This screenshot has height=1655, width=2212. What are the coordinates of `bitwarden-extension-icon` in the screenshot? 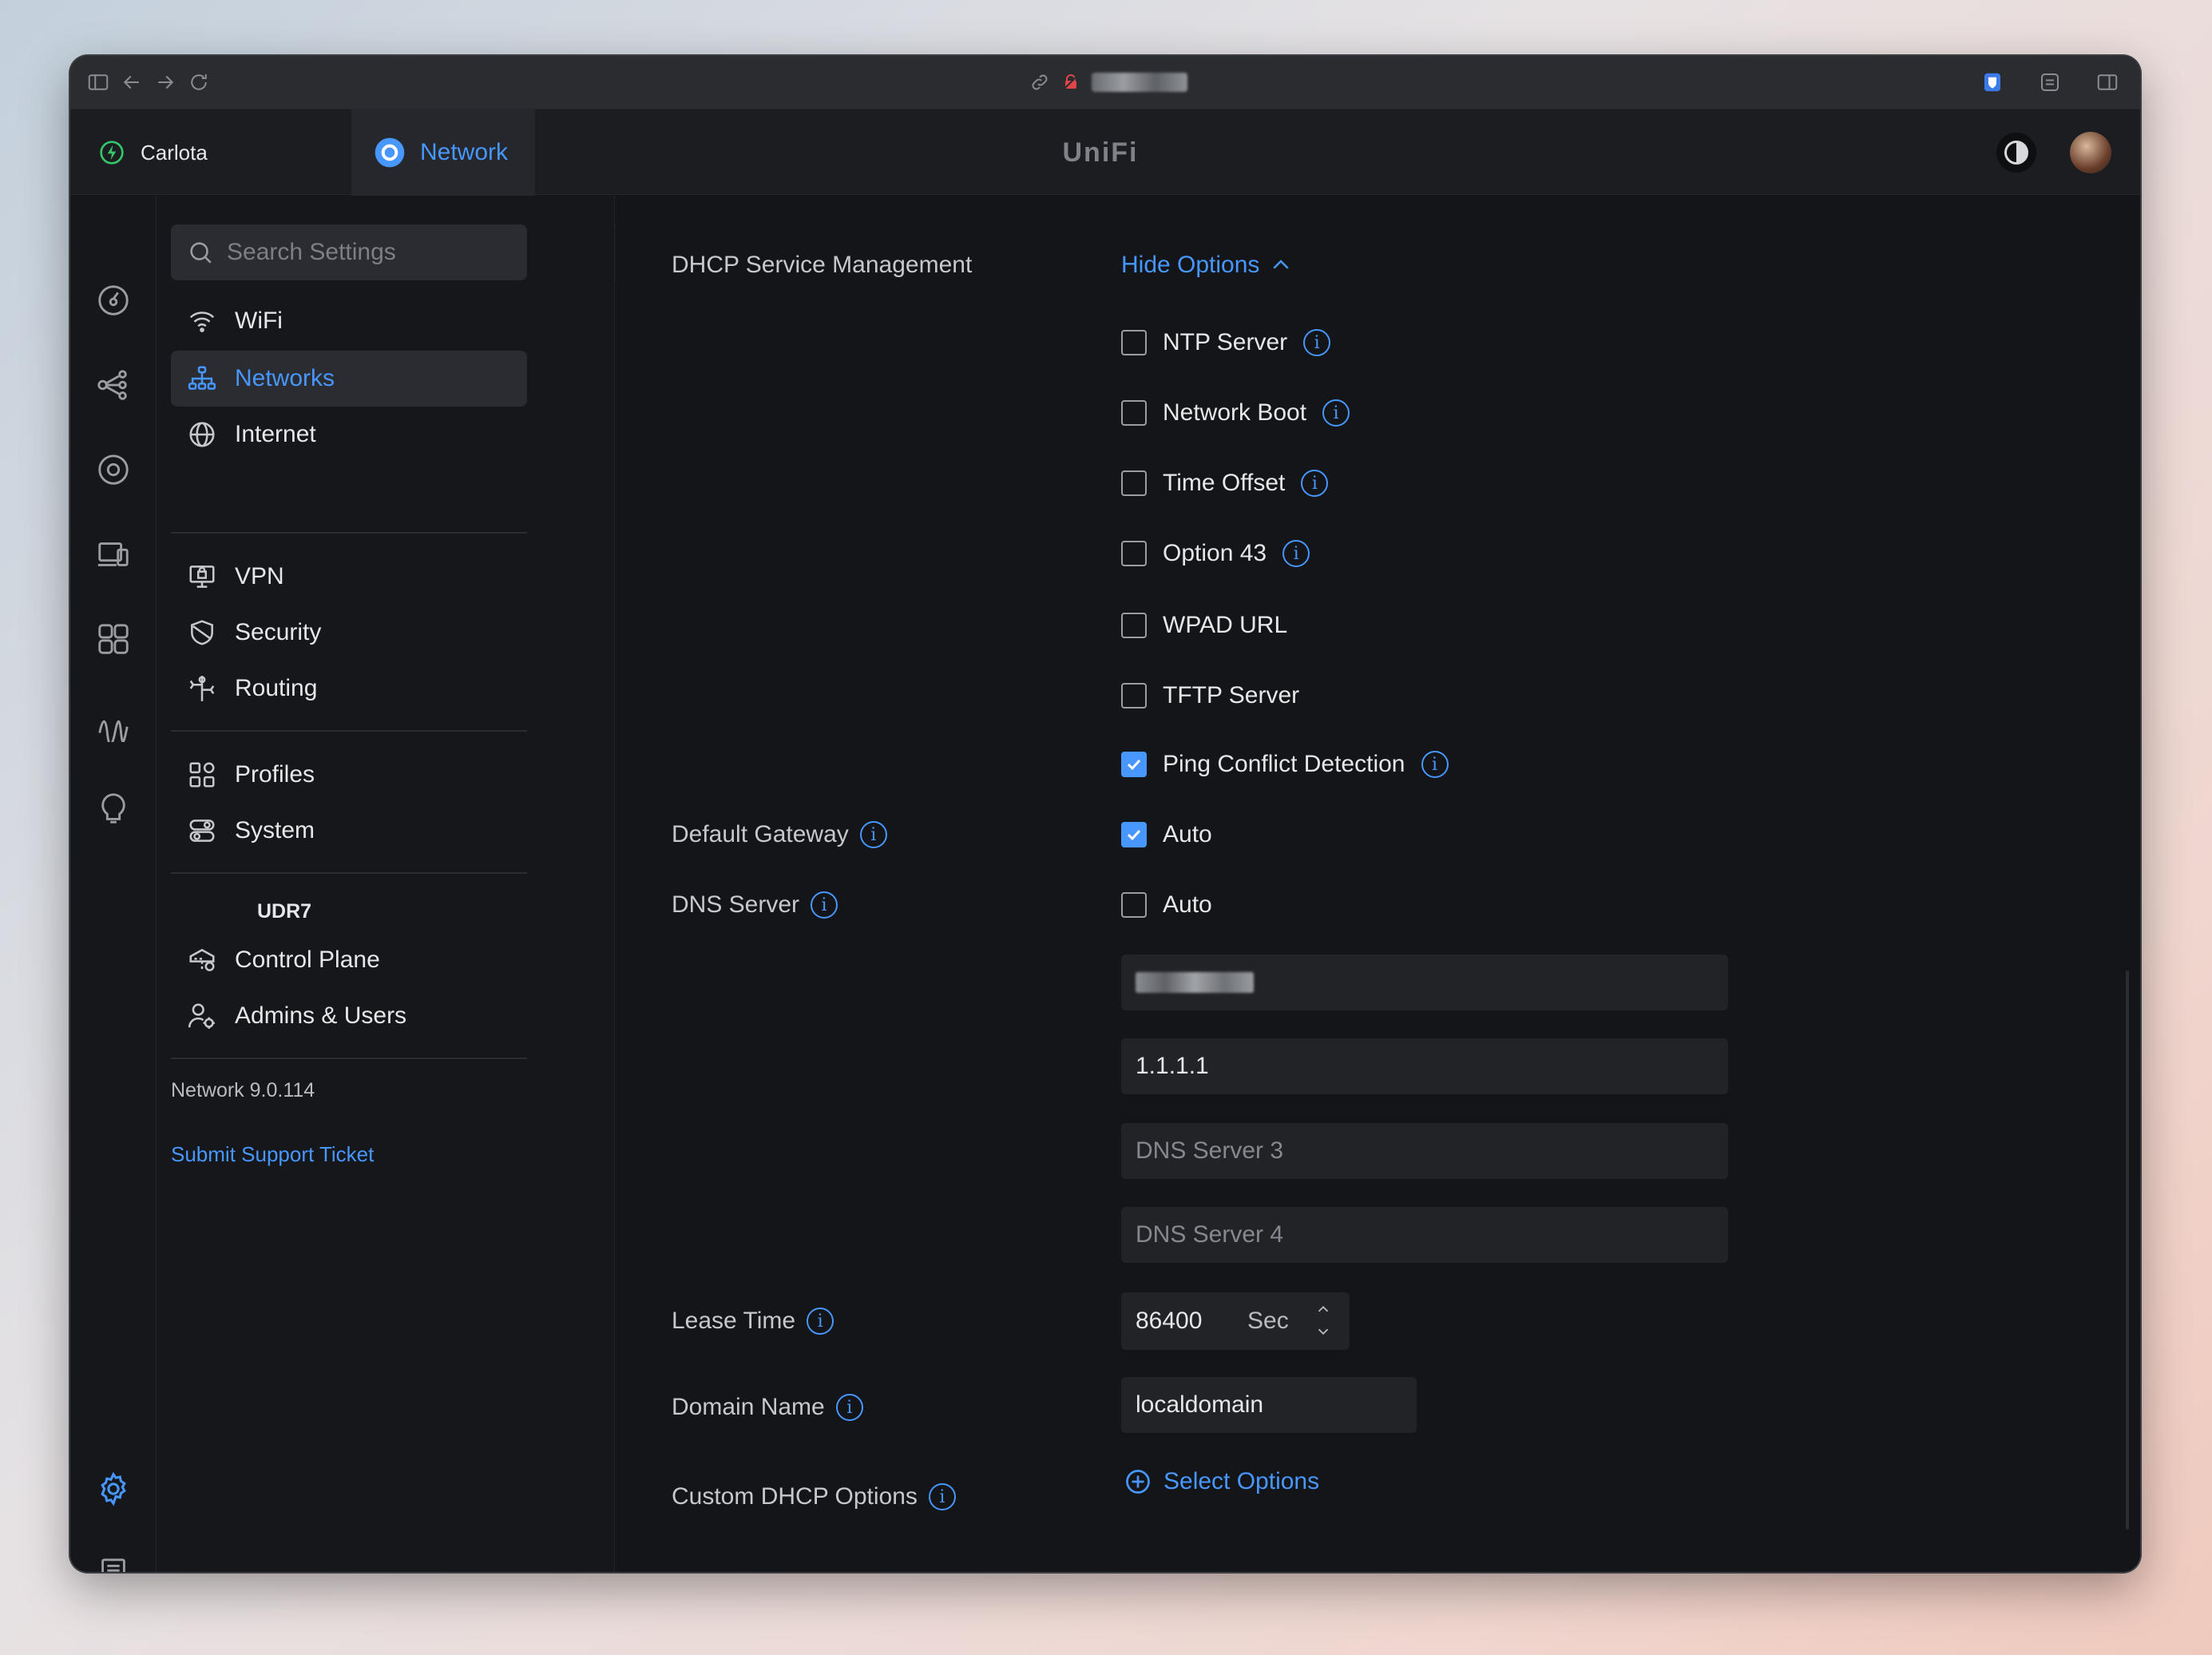 It's located at (1993, 82).